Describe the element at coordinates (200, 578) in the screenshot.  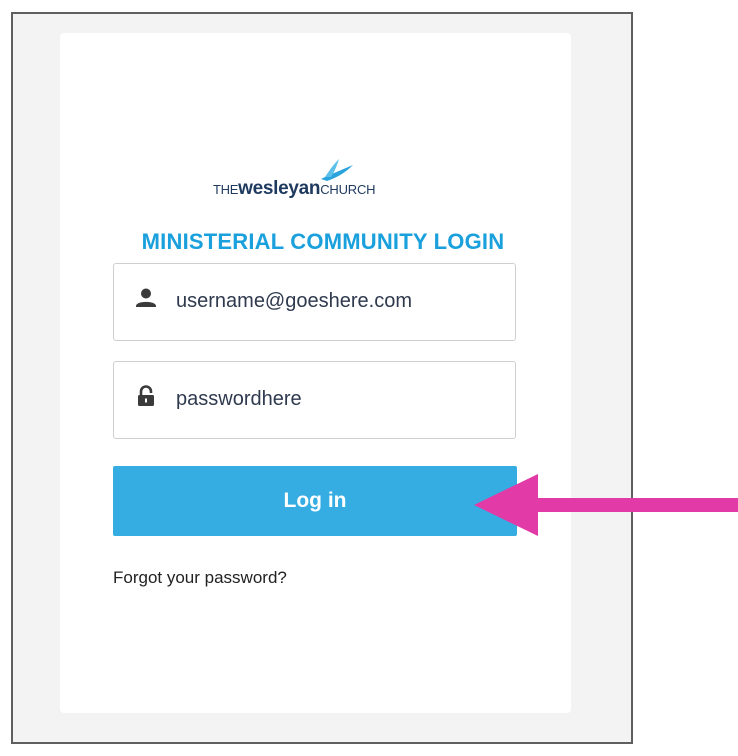
I see `forgot-password-link: Forgot your password?` at that location.